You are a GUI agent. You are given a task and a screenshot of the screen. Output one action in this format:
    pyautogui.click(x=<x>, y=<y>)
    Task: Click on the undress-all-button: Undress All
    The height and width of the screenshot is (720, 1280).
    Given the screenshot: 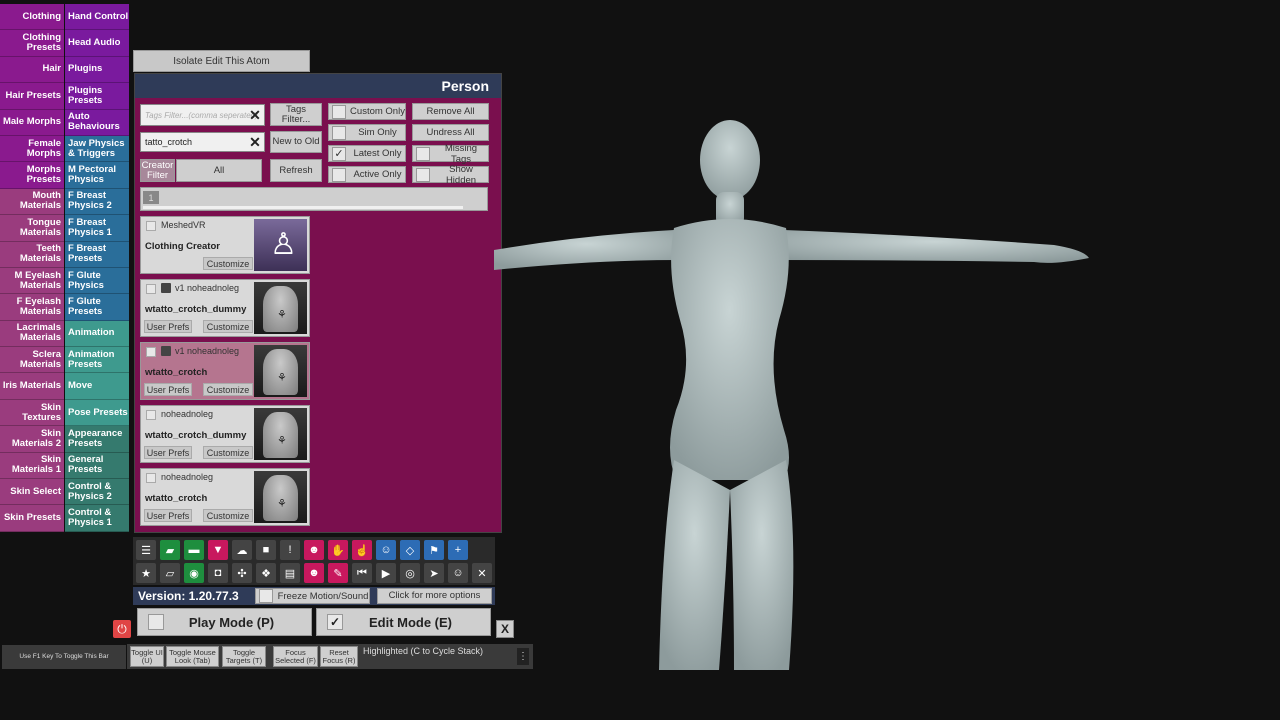 What is the action you would take?
    pyautogui.click(x=450, y=132)
    